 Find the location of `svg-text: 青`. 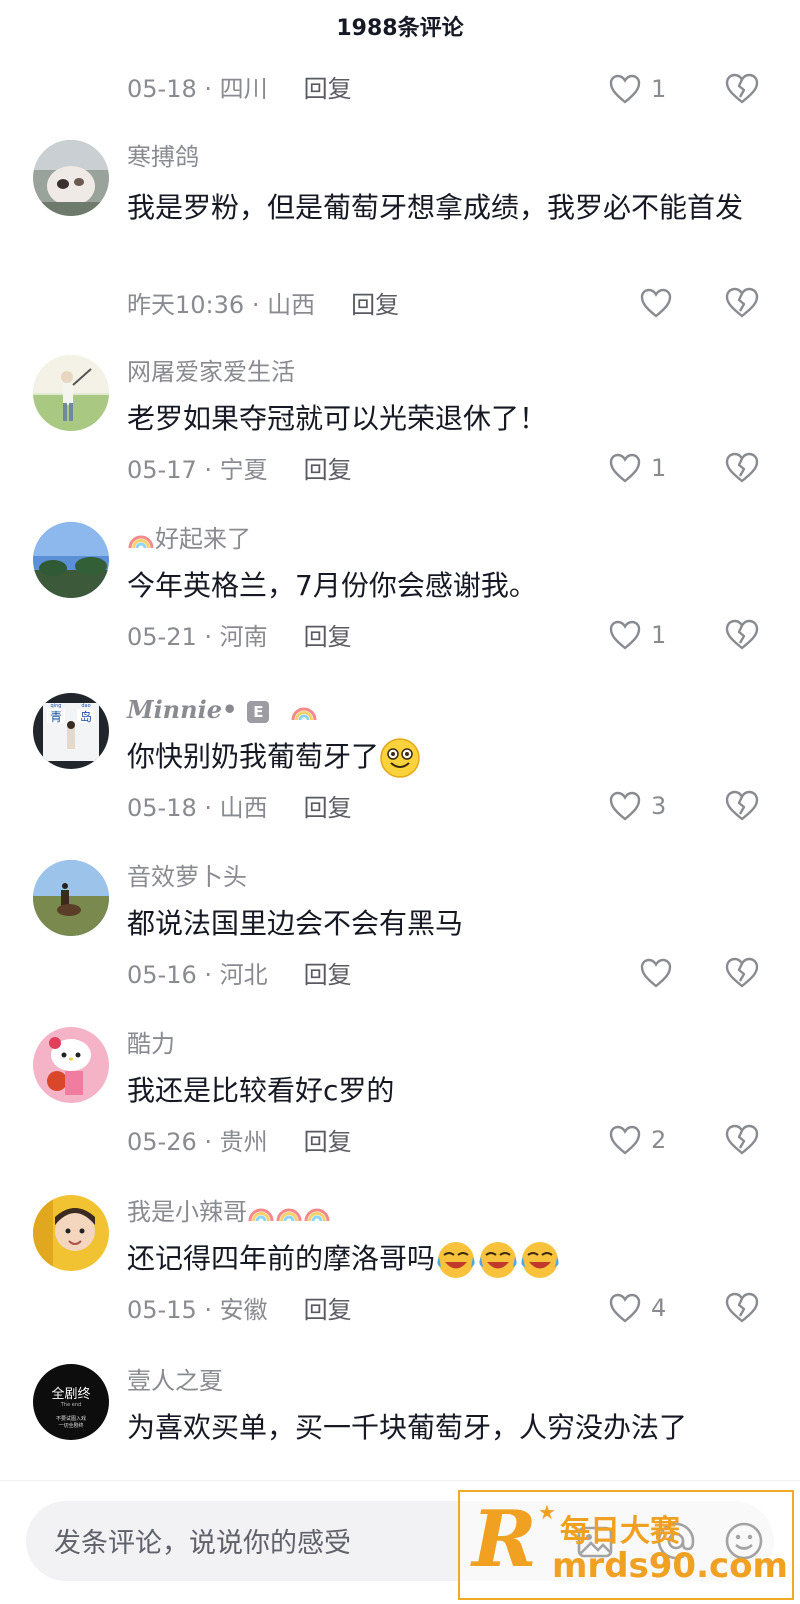

svg-text: 青 is located at coordinates (56, 717).